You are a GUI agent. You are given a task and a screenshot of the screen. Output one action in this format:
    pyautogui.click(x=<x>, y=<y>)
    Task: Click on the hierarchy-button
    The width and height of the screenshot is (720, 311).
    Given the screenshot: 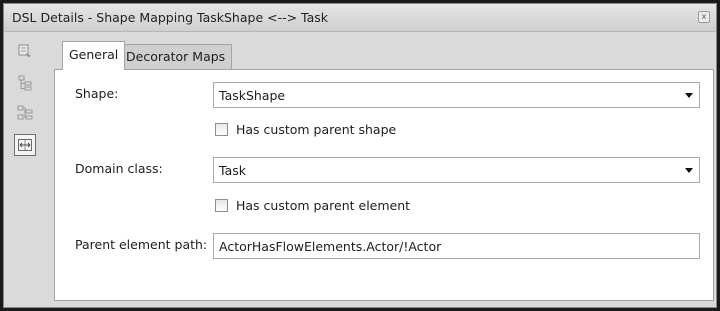 What is the action you would take?
    pyautogui.click(x=25, y=83)
    